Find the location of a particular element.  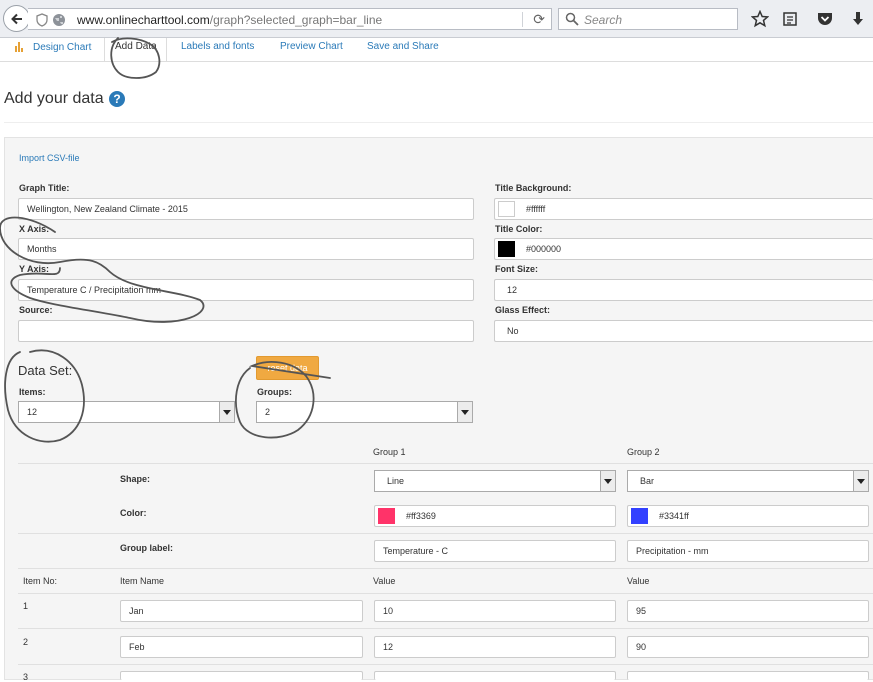

reset-data-button: reset data is located at coordinates (287, 368).